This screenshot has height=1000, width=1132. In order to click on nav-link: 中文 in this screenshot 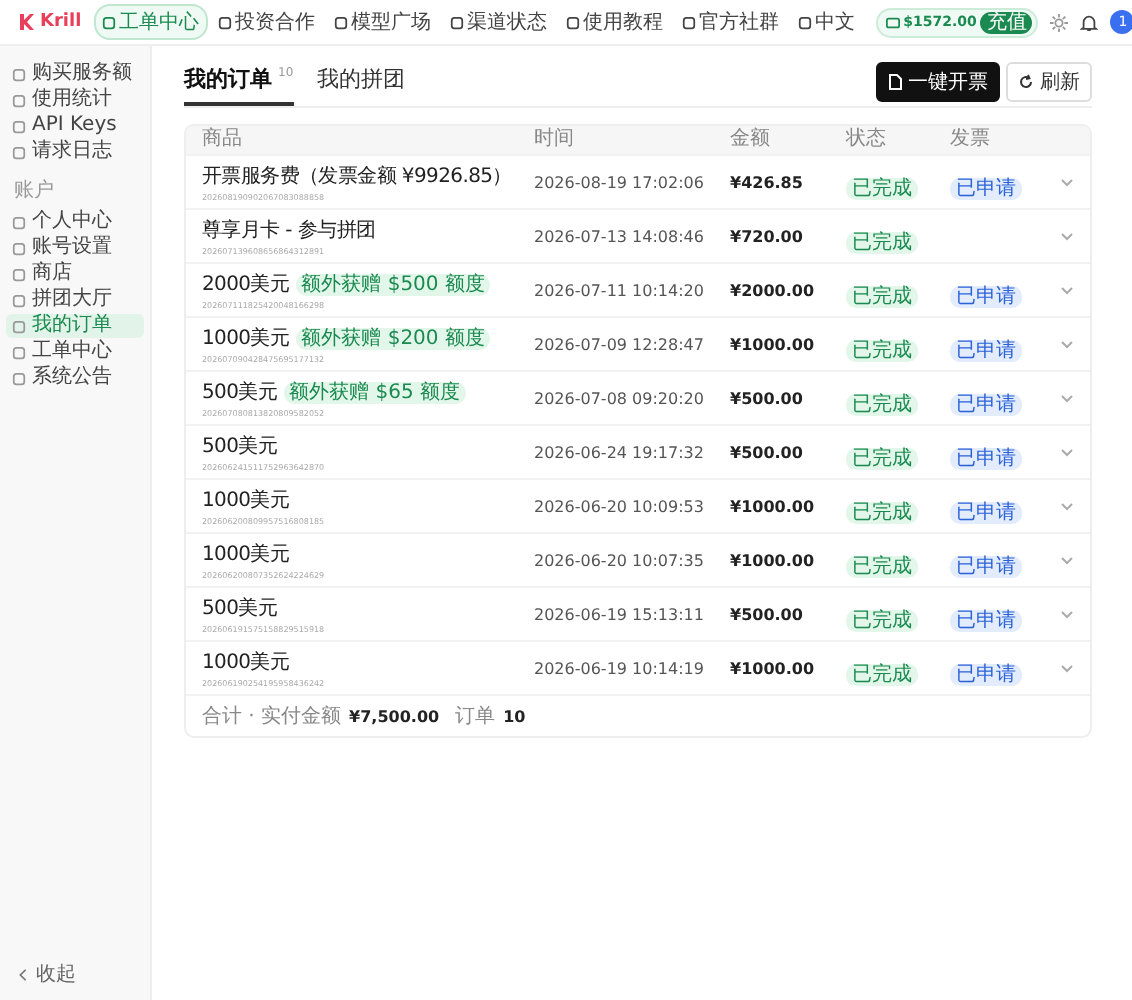, I will do `click(826, 22)`.